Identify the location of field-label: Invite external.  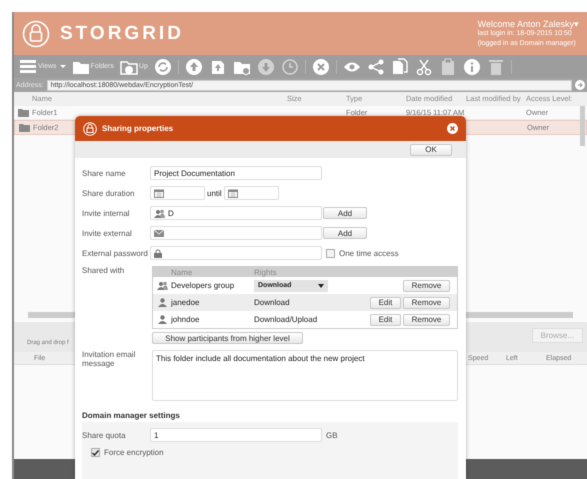
(107, 233).